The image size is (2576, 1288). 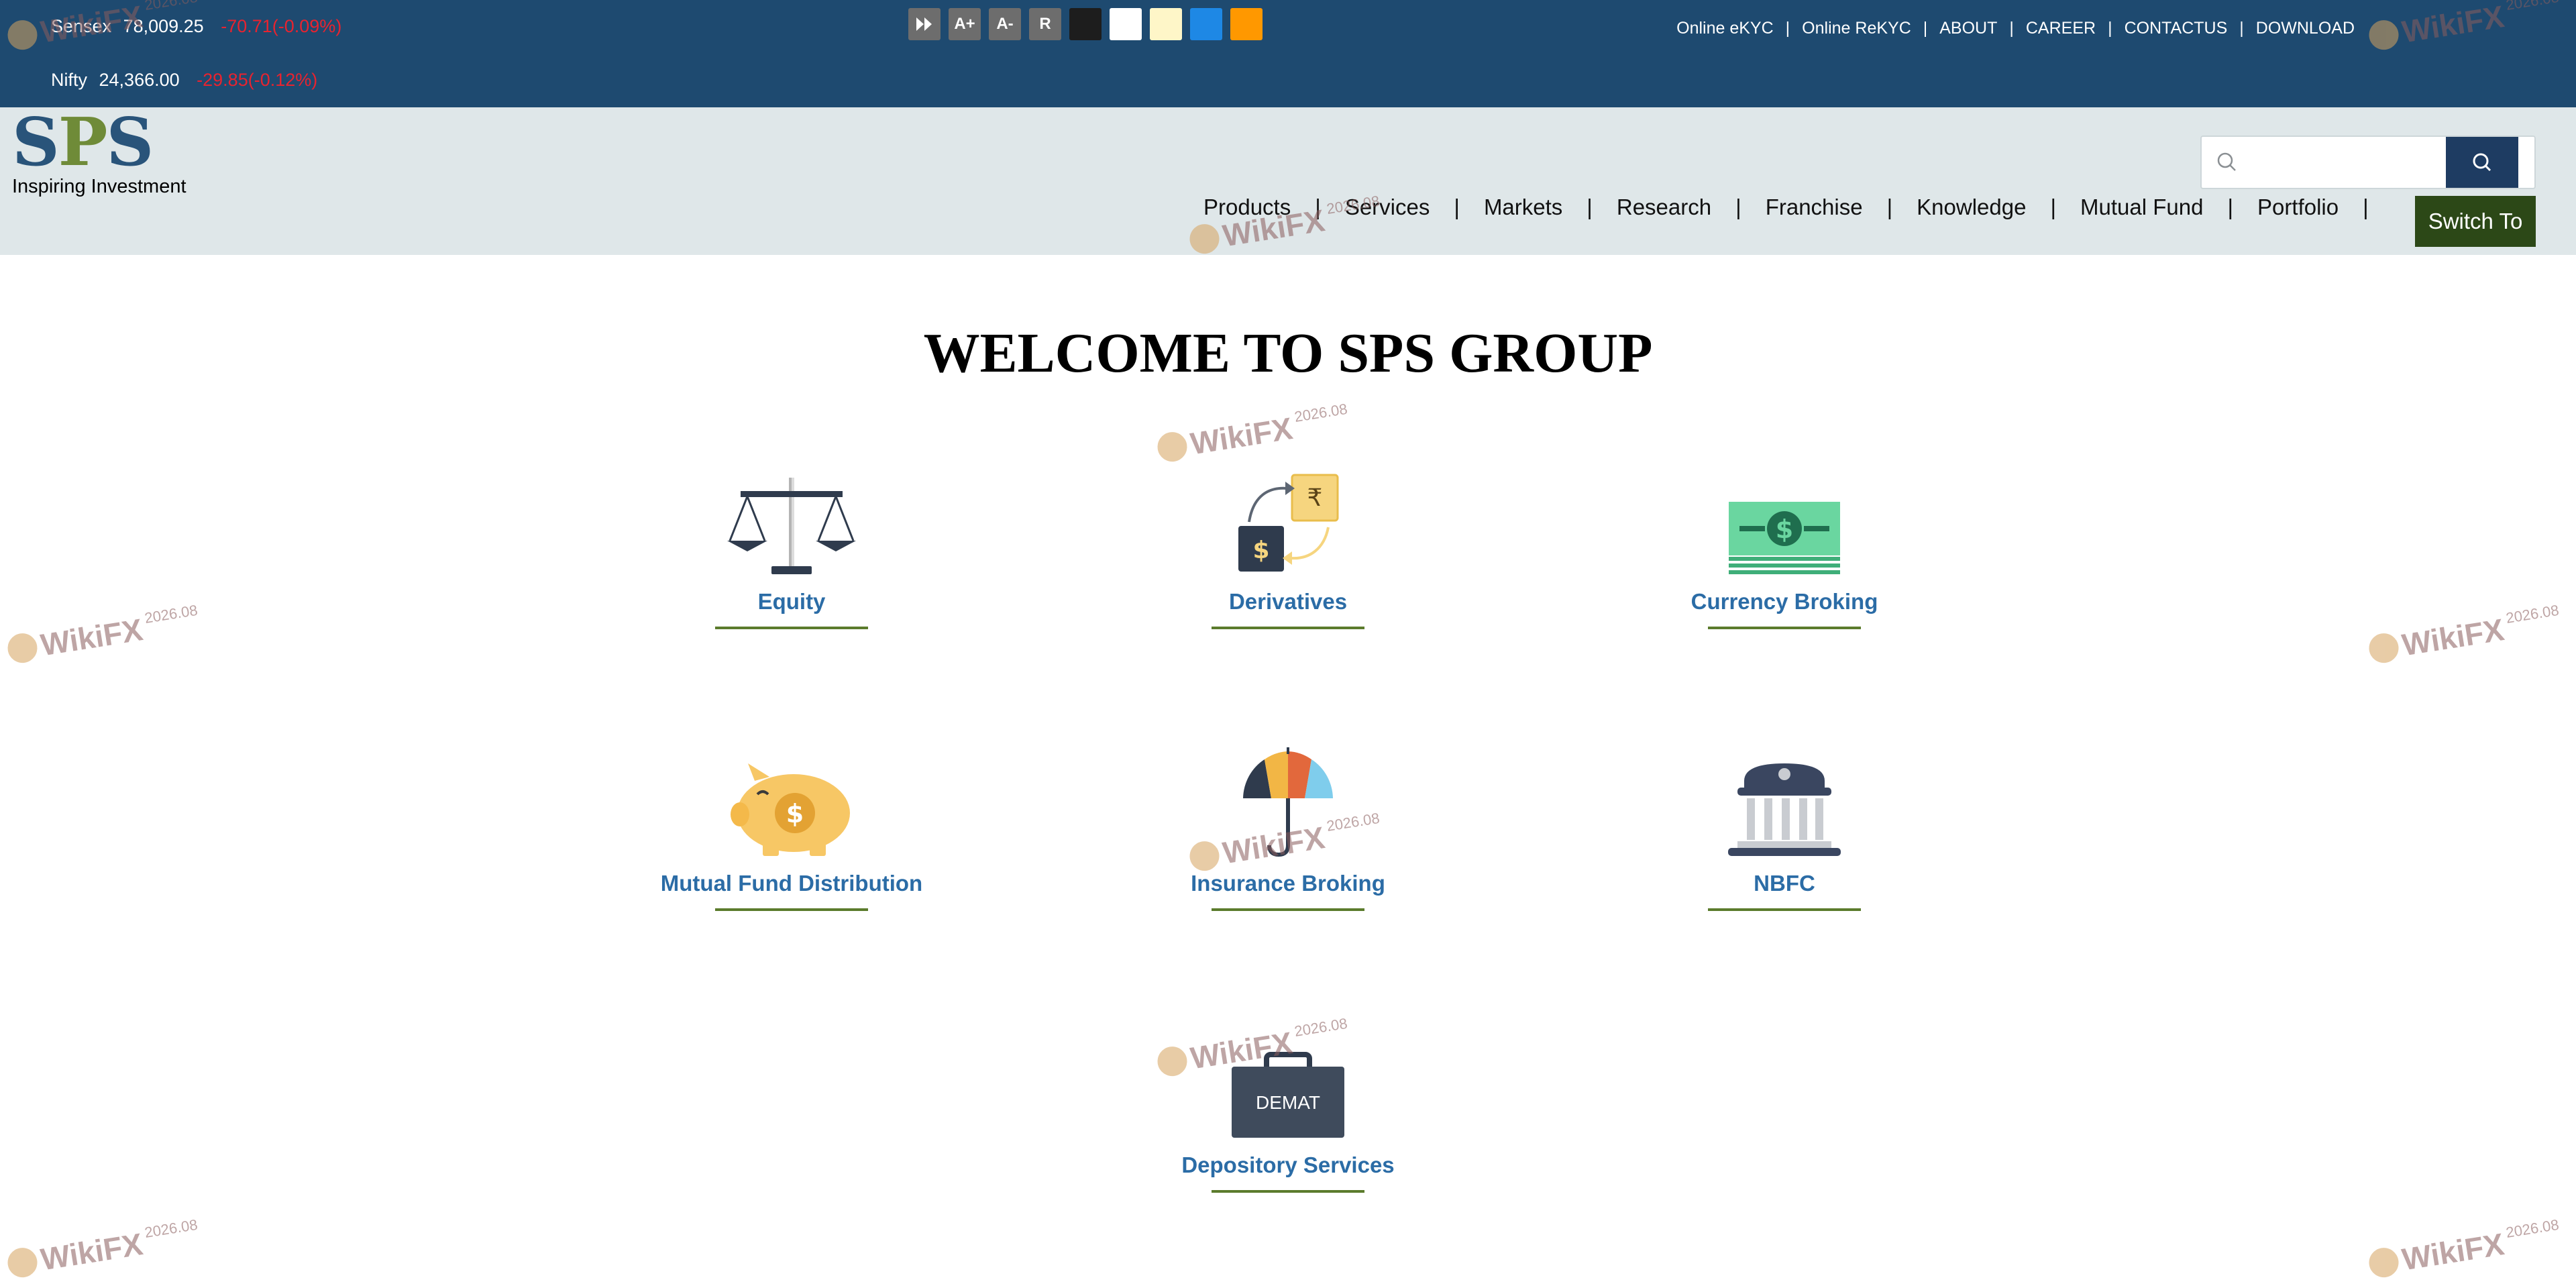 What do you see at coordinates (1126, 24) in the screenshot?
I see `theme-swatch-white` at bounding box center [1126, 24].